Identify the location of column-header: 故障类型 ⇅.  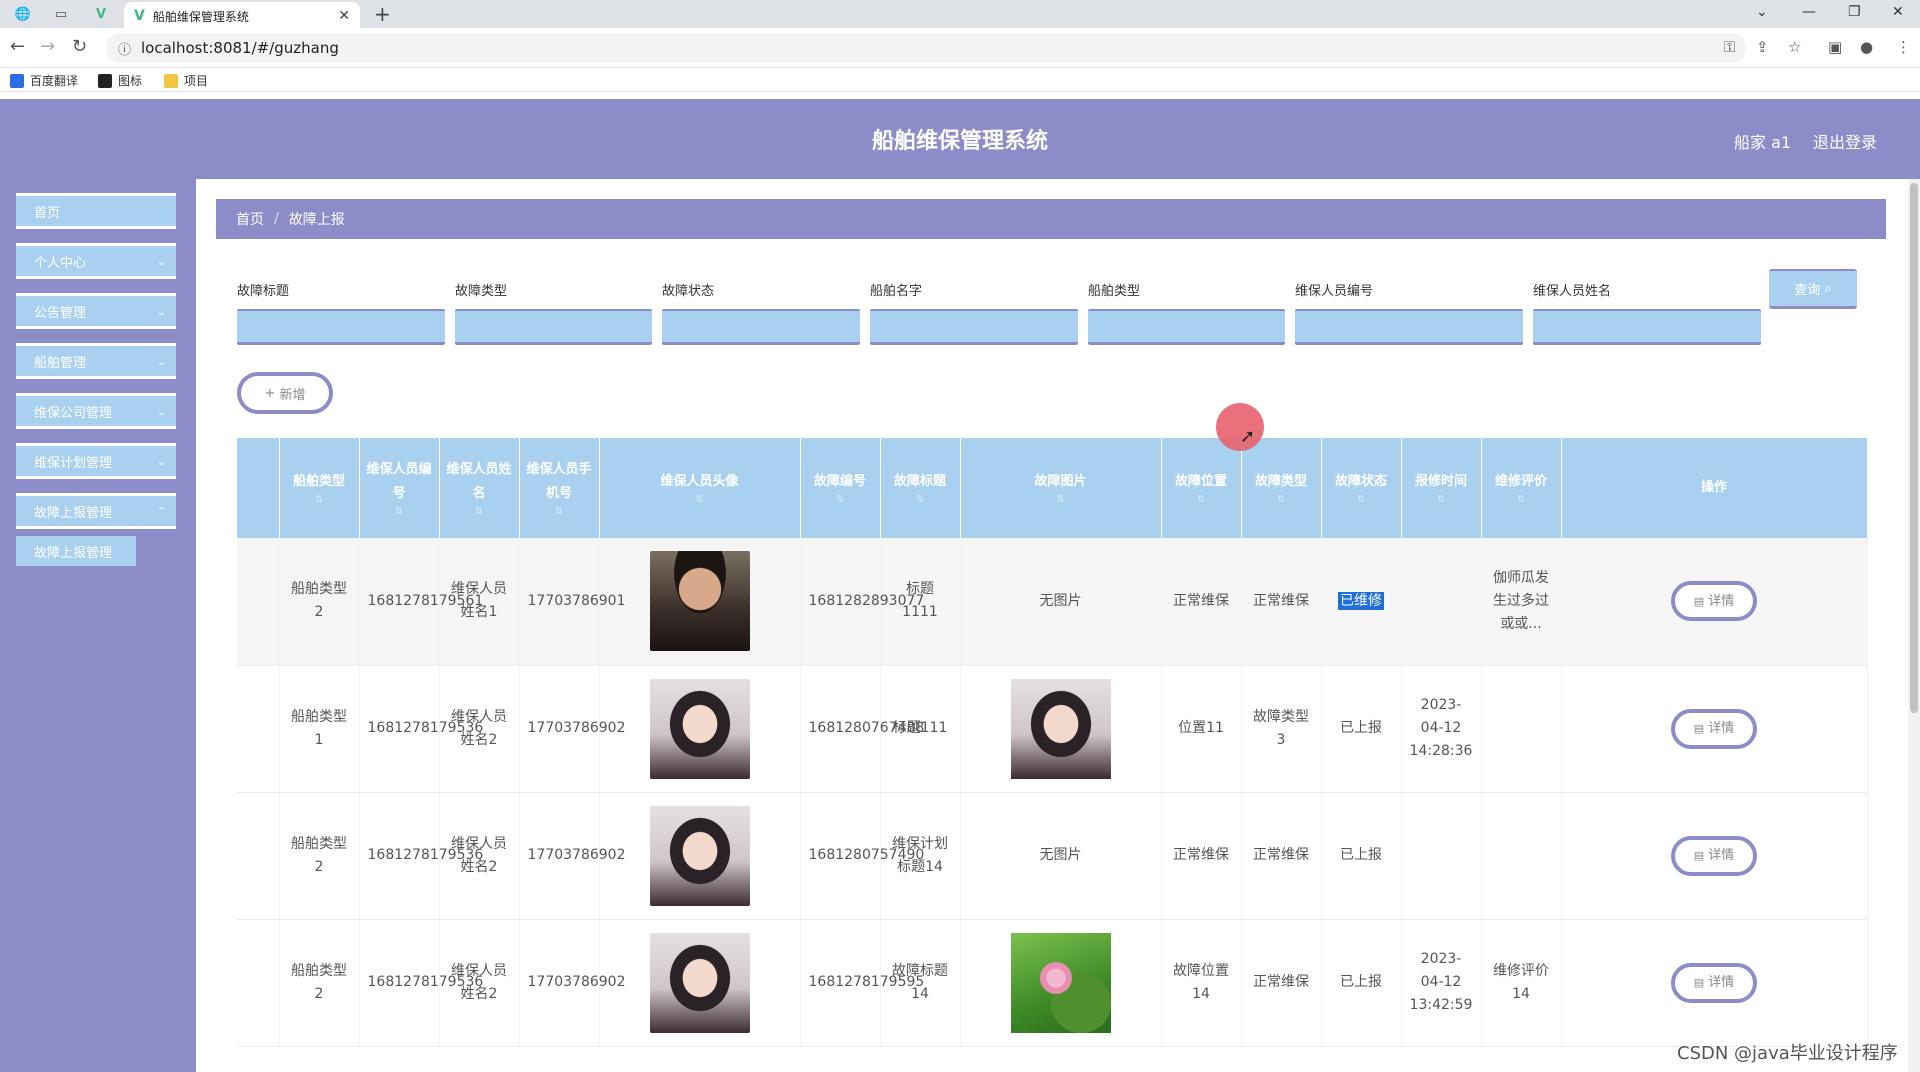
(1281, 488).